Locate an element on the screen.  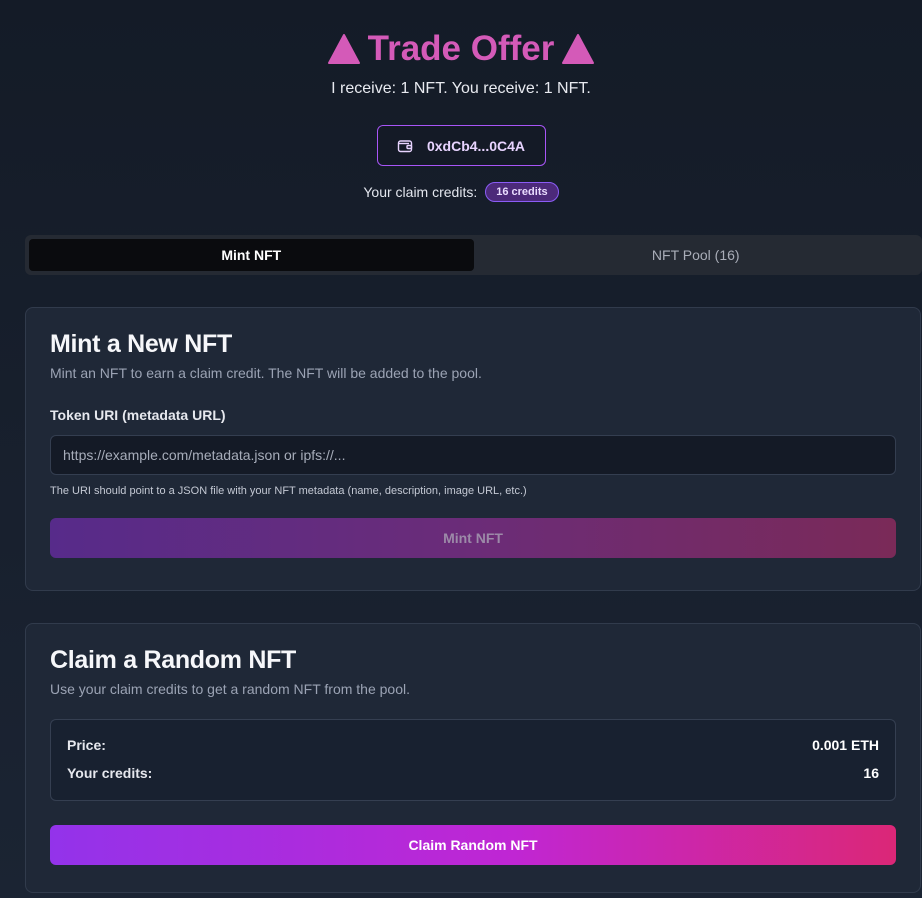
tab-mint-nft: Mint NFT is located at coordinates (251, 255).